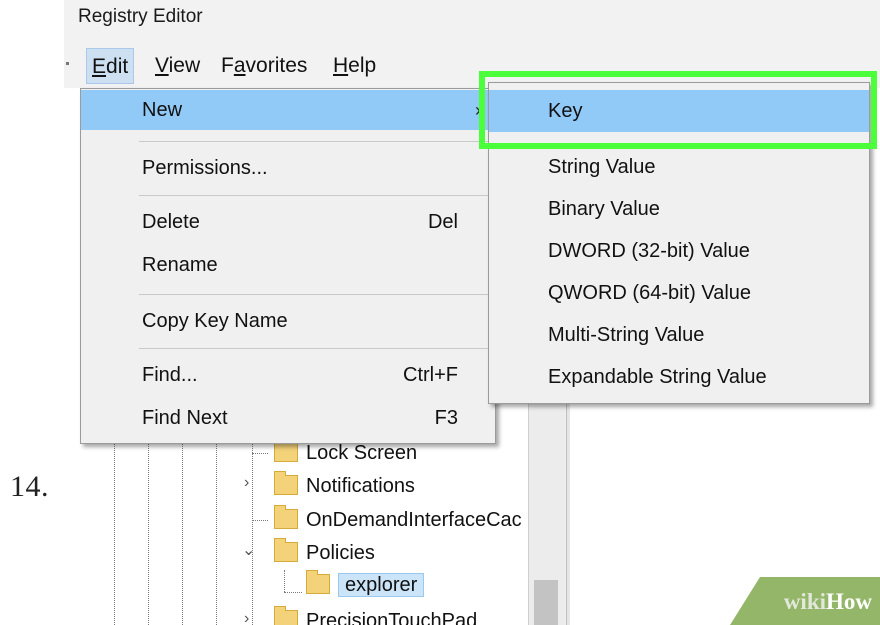  What do you see at coordinates (602, 167) in the screenshot?
I see `submenu-item-label: String Value` at bounding box center [602, 167].